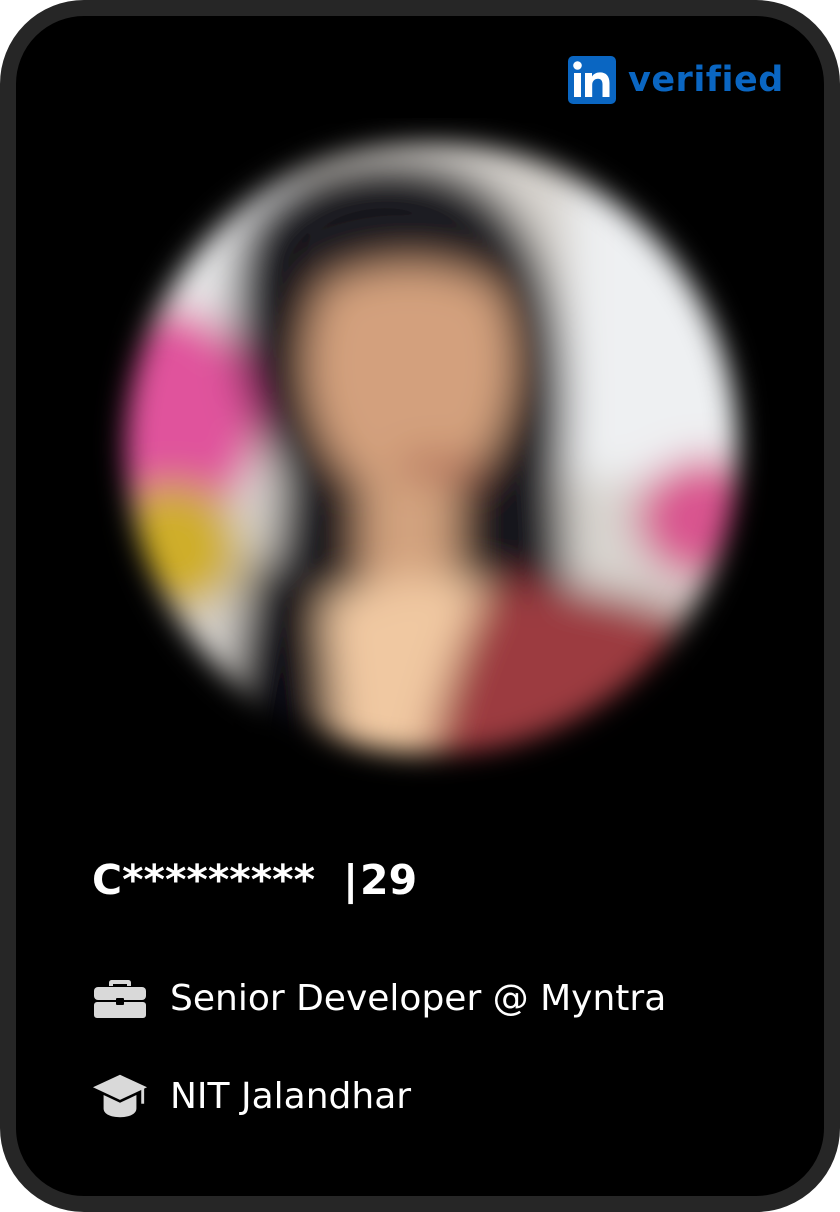  I want to click on job-row: Senior Developer @ Myntra, so click(379, 998).